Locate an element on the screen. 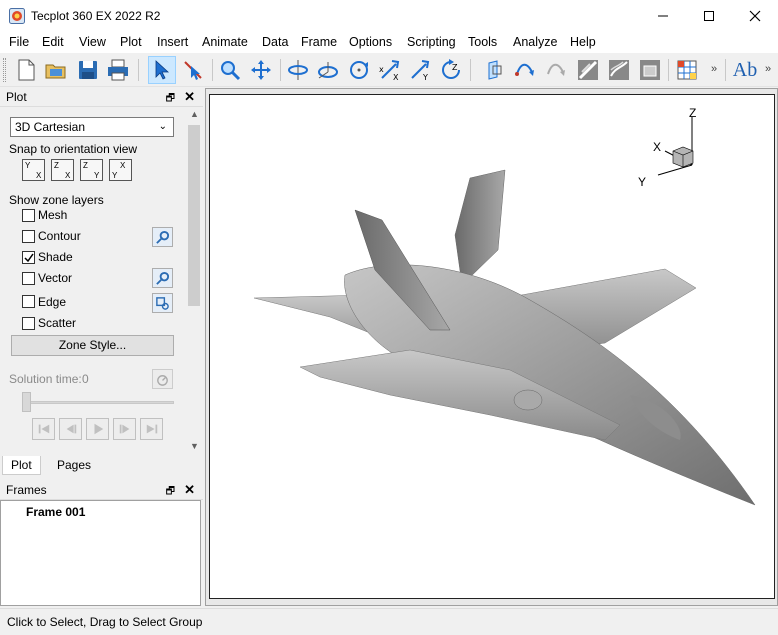 The height and width of the screenshot is (635, 778). rotate-x-button: xX is located at coordinates (390, 70).